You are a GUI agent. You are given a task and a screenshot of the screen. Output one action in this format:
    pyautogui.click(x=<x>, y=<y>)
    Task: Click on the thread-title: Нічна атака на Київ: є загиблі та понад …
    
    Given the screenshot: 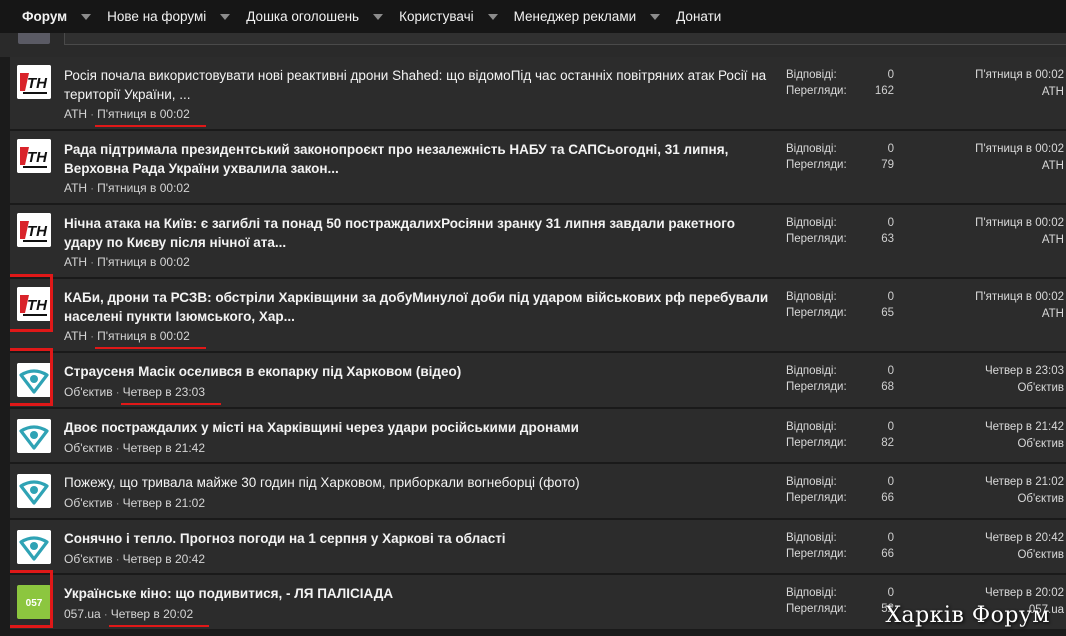 What is the action you would take?
    pyautogui.click(x=419, y=233)
    